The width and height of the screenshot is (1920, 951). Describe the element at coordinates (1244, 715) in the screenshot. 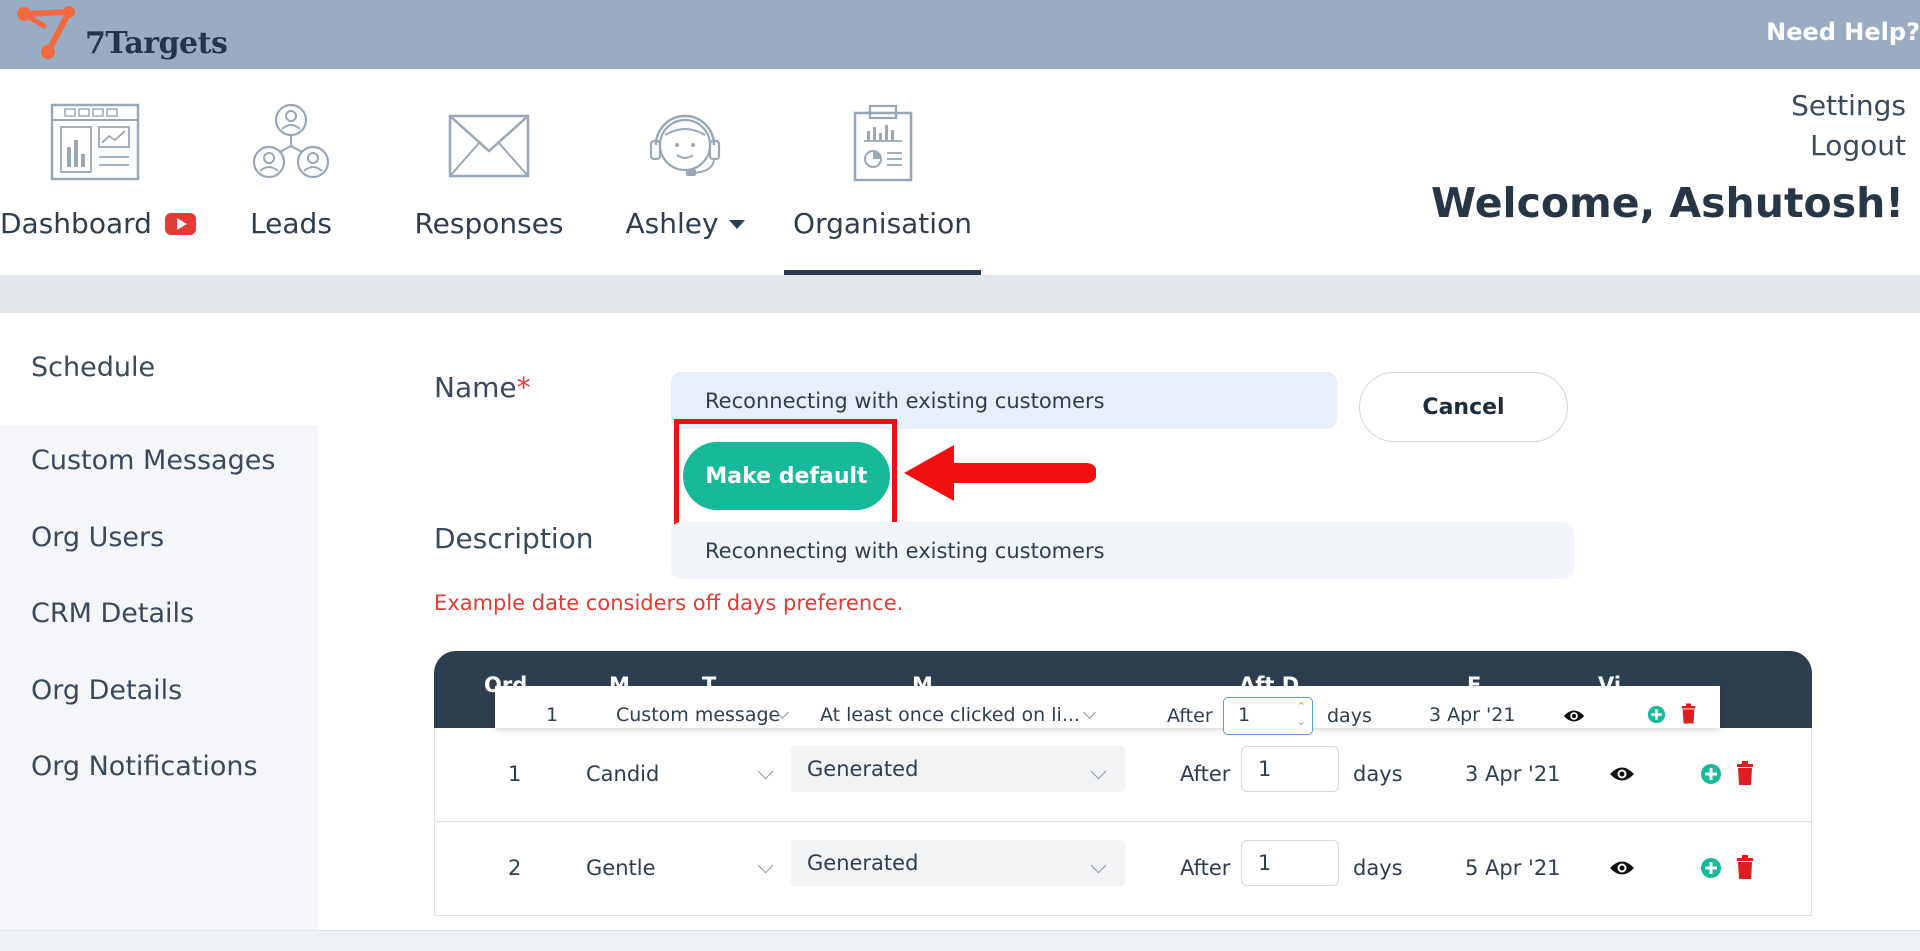

I see `drag-row-days-value: 1` at that location.